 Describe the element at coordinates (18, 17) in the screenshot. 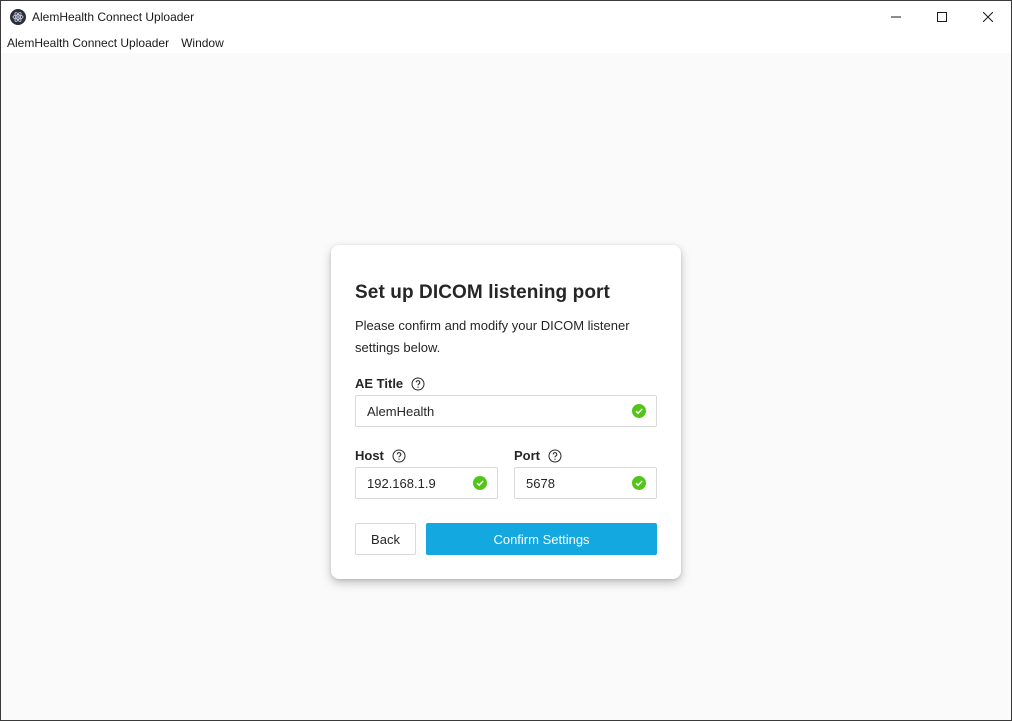

I see `atom-icon` at that location.